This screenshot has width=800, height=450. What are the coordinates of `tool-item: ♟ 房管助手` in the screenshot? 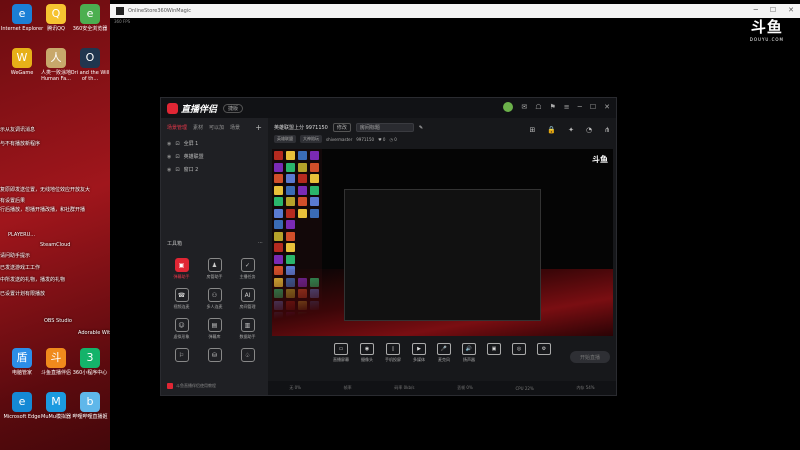 It's located at (214, 269).